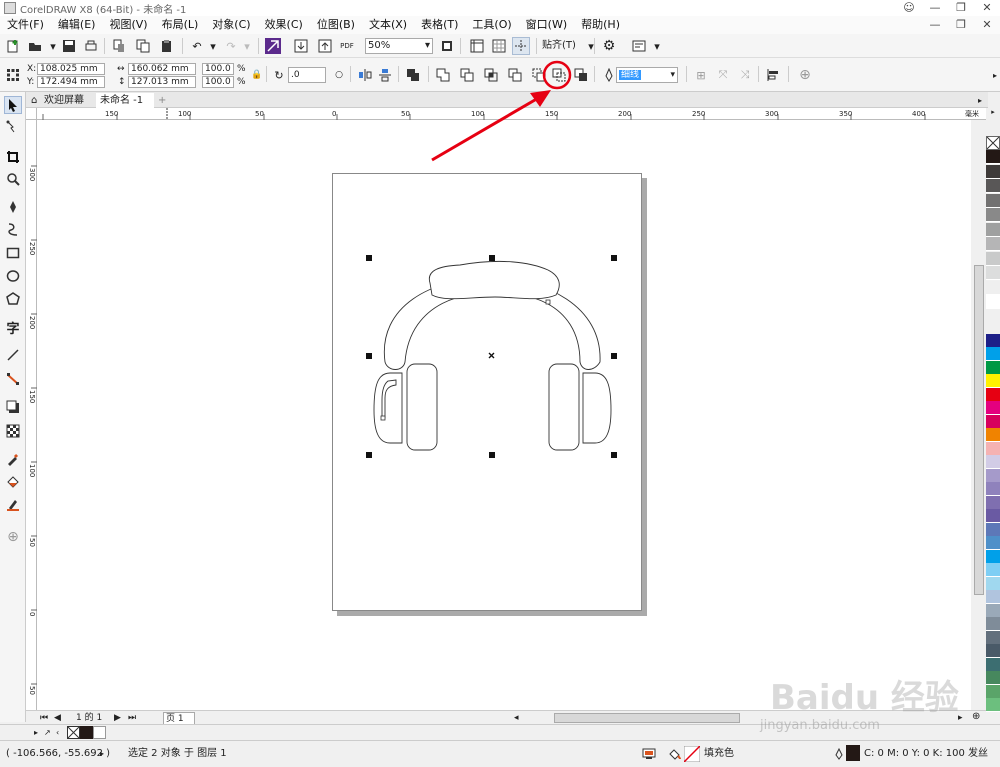  What do you see at coordinates (388, 25) in the screenshot?
I see `menu-text: 文本(X)` at bounding box center [388, 25].